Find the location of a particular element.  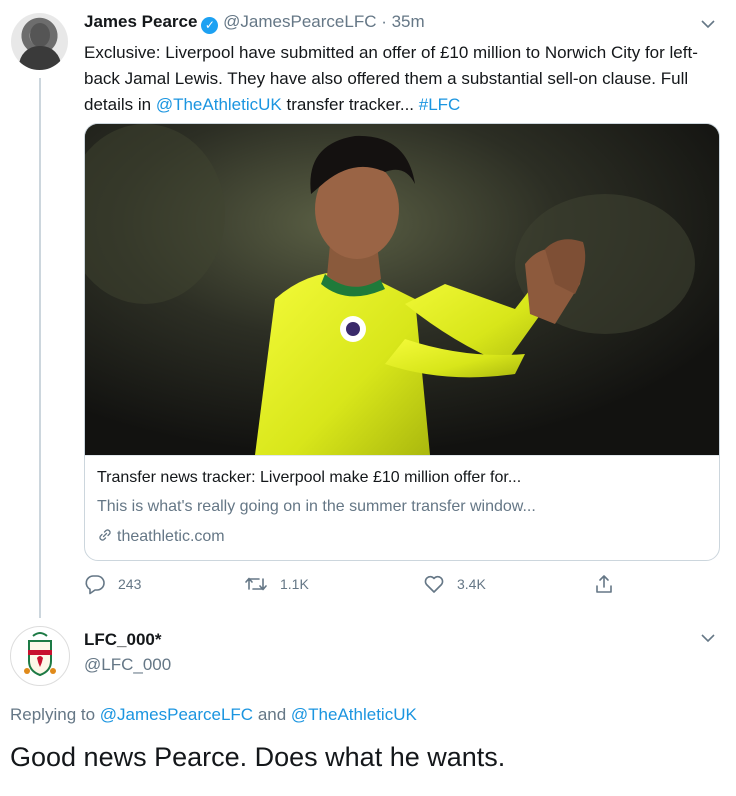

replying-to-link-1: @JamesPearceLFC is located at coordinates (176, 714).